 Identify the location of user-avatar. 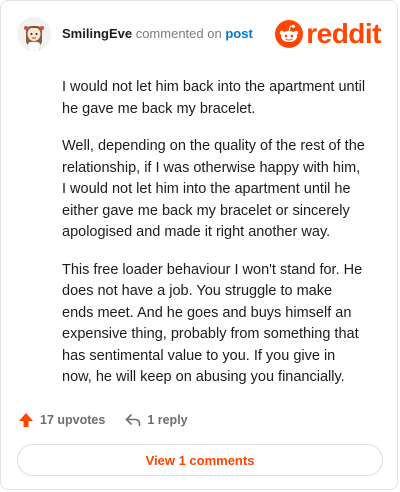
(34, 34).